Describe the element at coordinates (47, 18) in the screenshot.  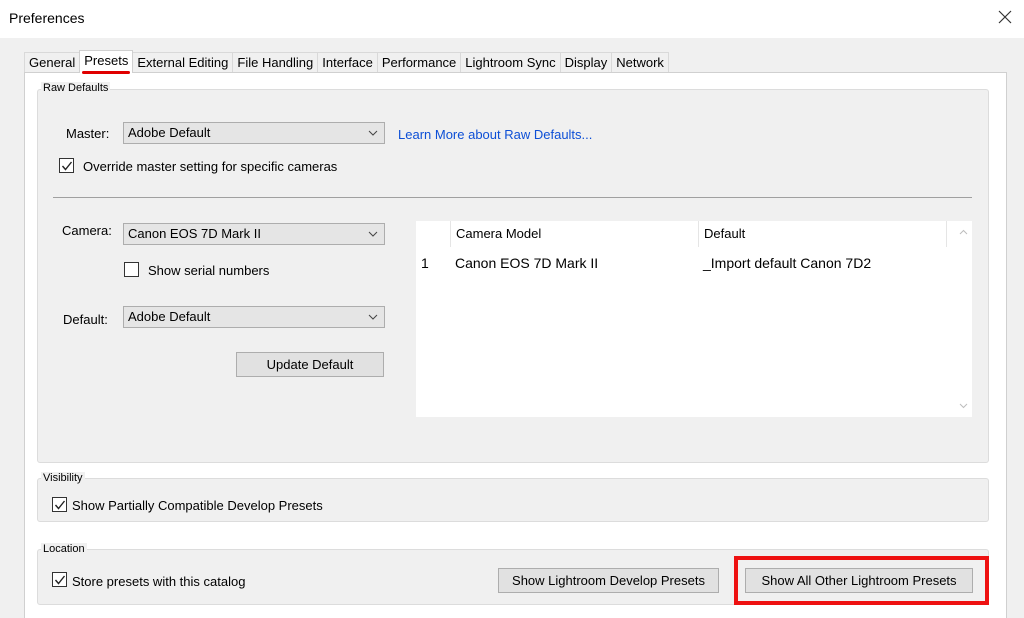
I see `window-title: Preferences` at that location.